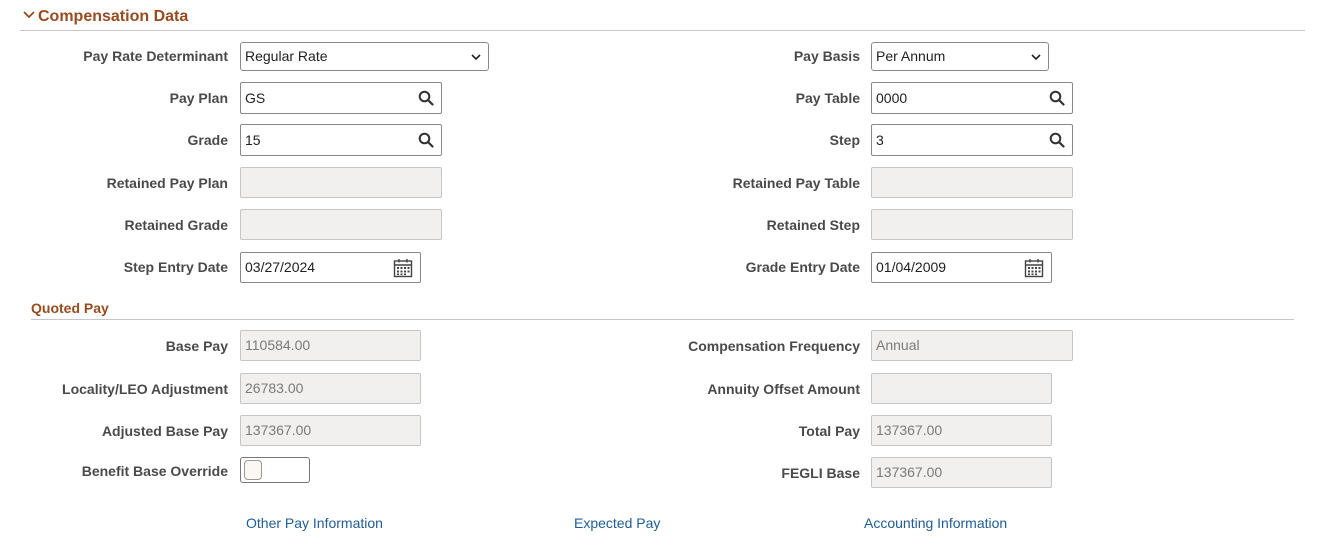  Describe the element at coordinates (175, 267) in the screenshot. I see `step-entry-date-label: Step Entry Date` at that location.